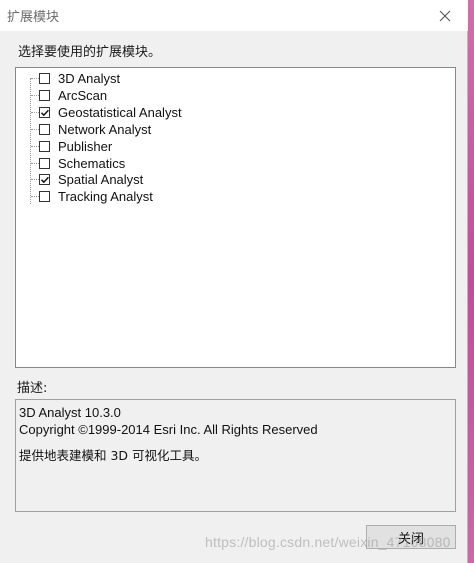  Describe the element at coordinates (85, 146) in the screenshot. I see `extension-label: Publisher` at that location.